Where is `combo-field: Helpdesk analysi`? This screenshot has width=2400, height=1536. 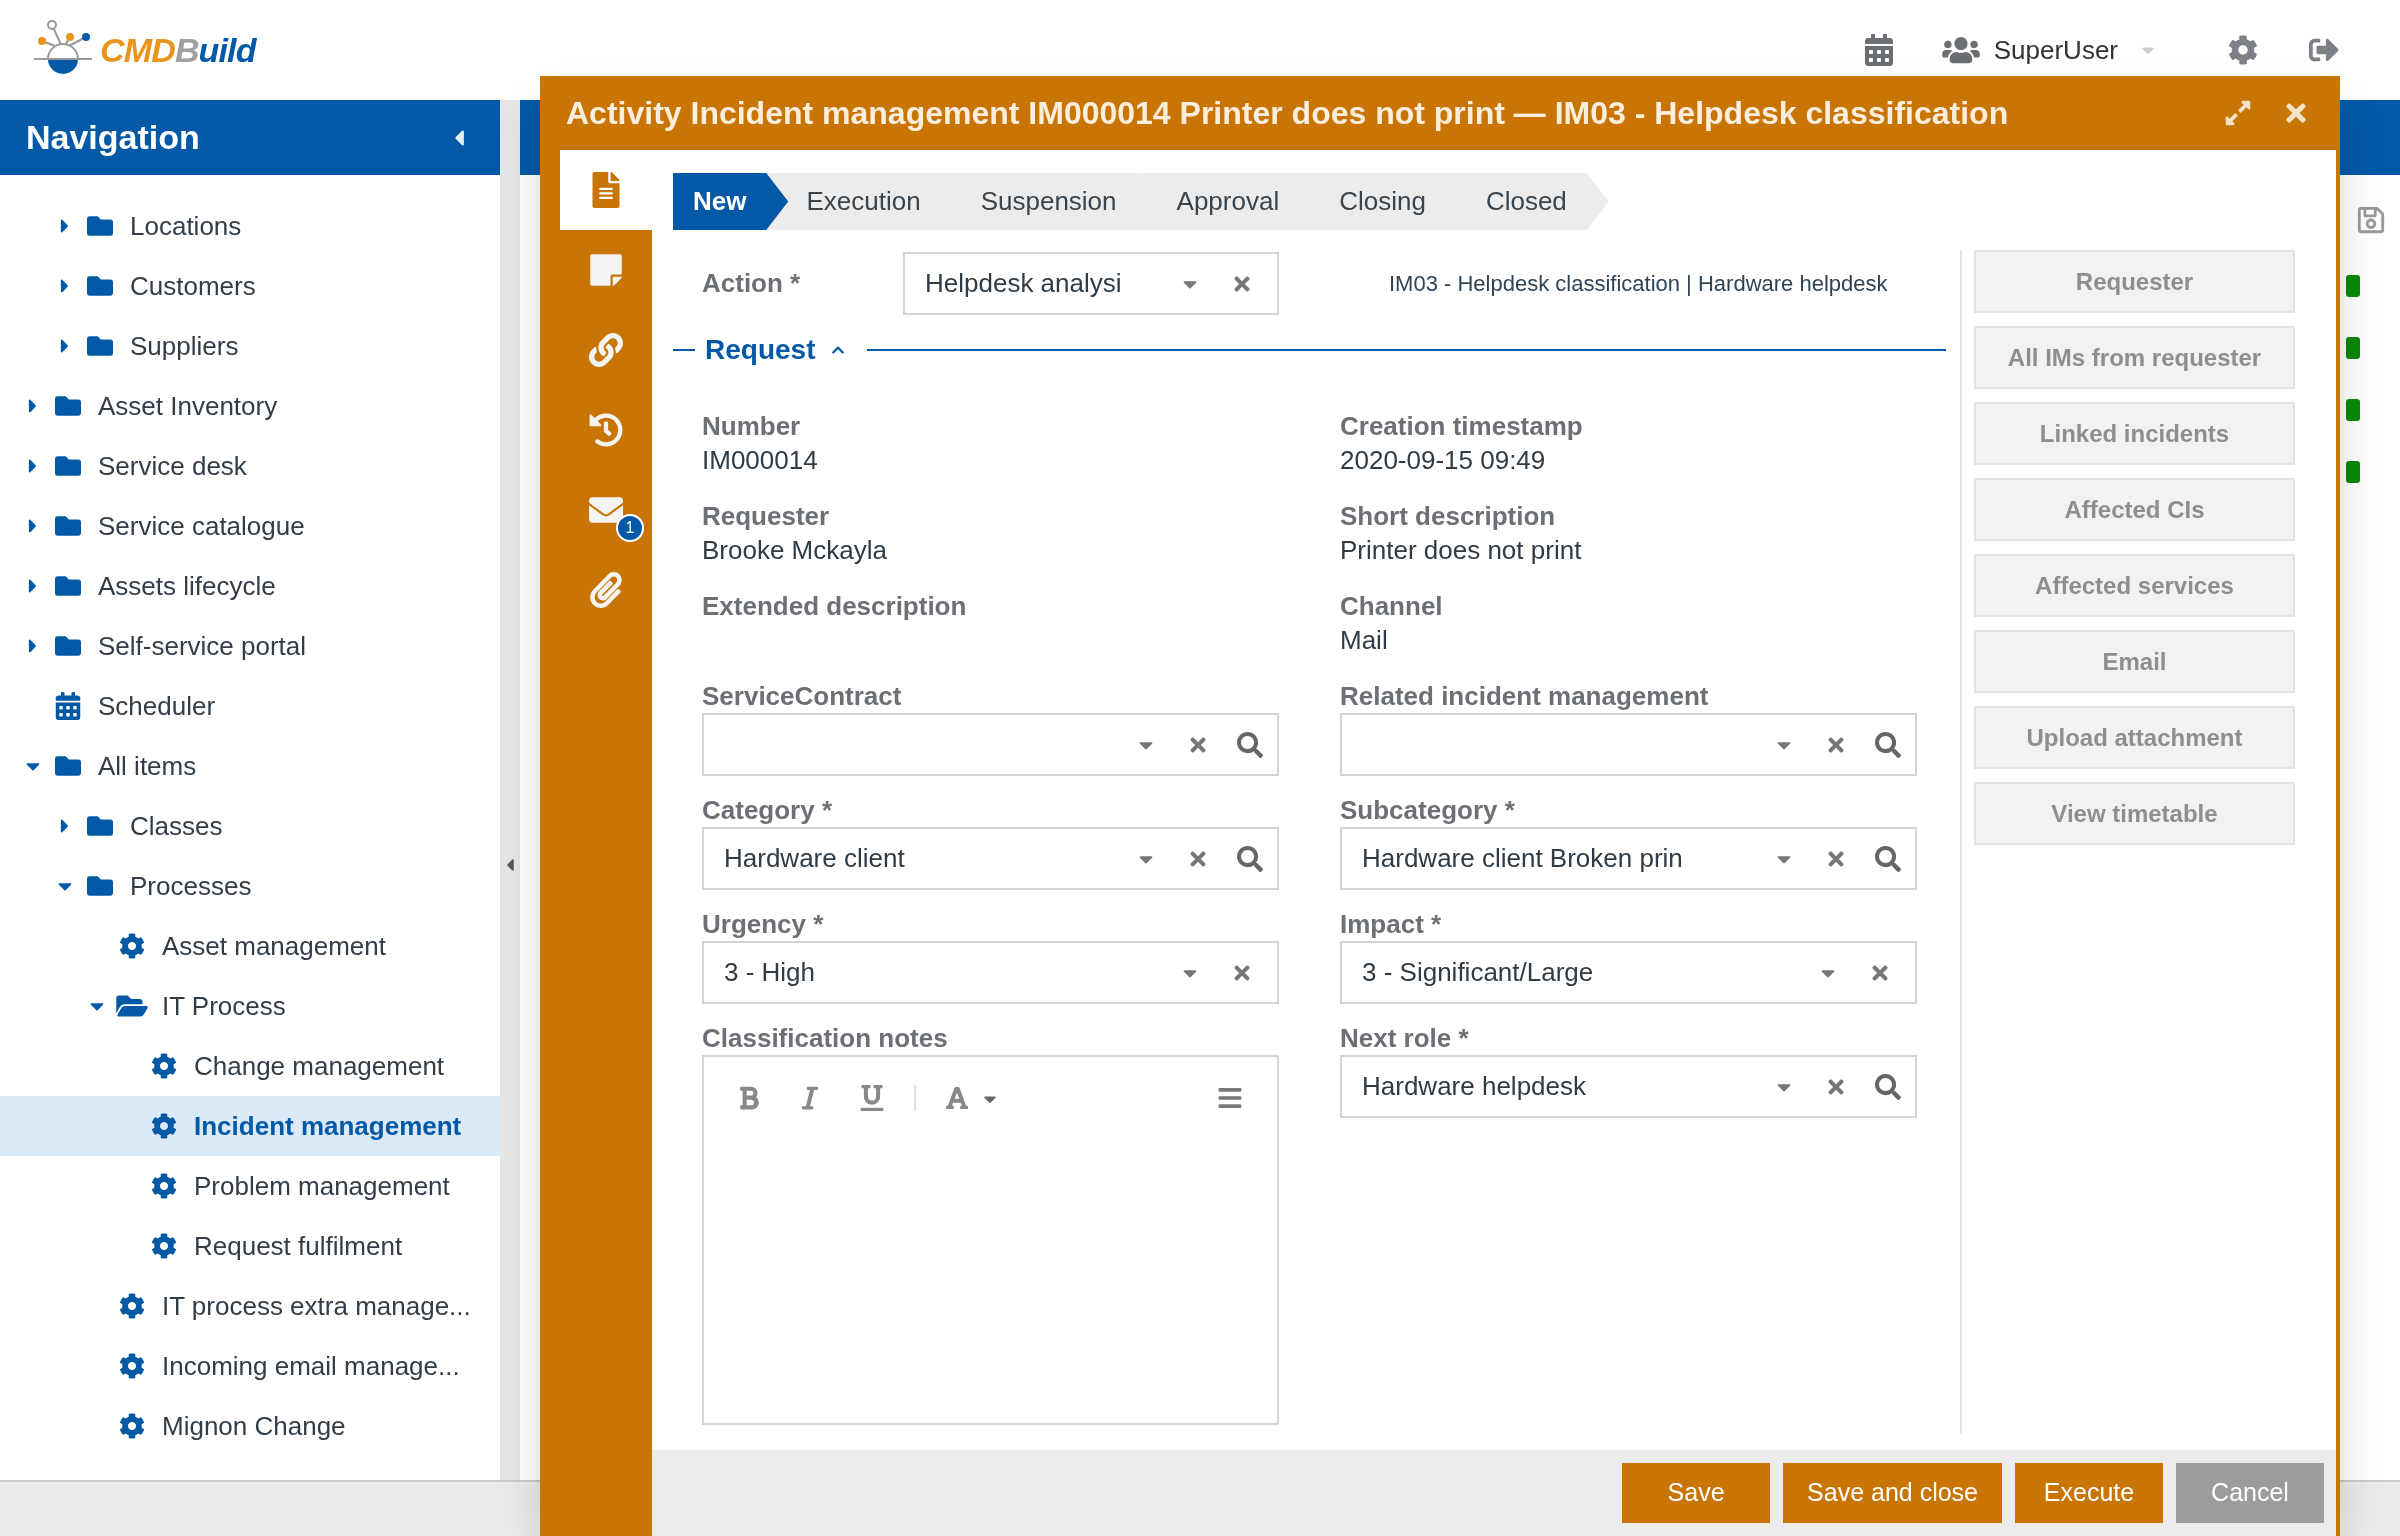
combo-field: Helpdesk analysi is located at coordinates (1091, 283).